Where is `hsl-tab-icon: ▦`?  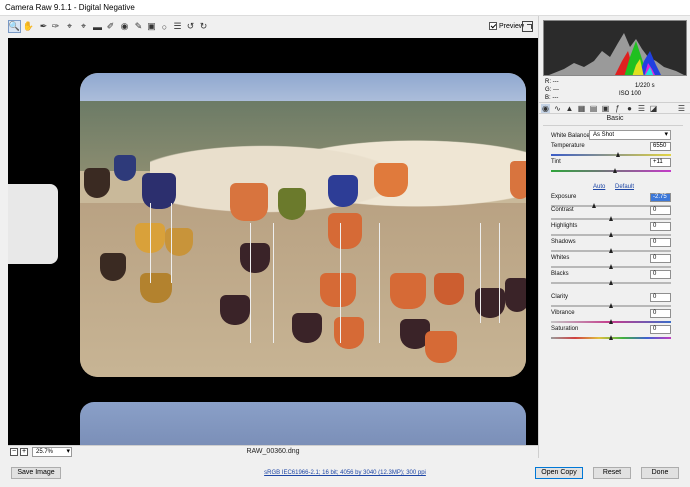
hsl-tab-icon: ▦ is located at coordinates (581, 108).